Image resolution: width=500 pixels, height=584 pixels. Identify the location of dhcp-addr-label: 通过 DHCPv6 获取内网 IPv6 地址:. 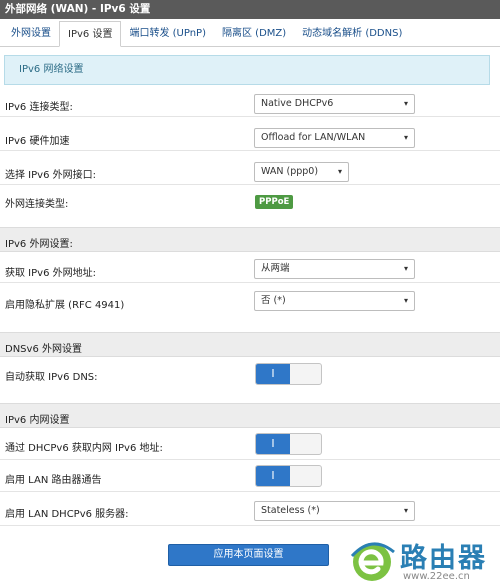
(84, 448).